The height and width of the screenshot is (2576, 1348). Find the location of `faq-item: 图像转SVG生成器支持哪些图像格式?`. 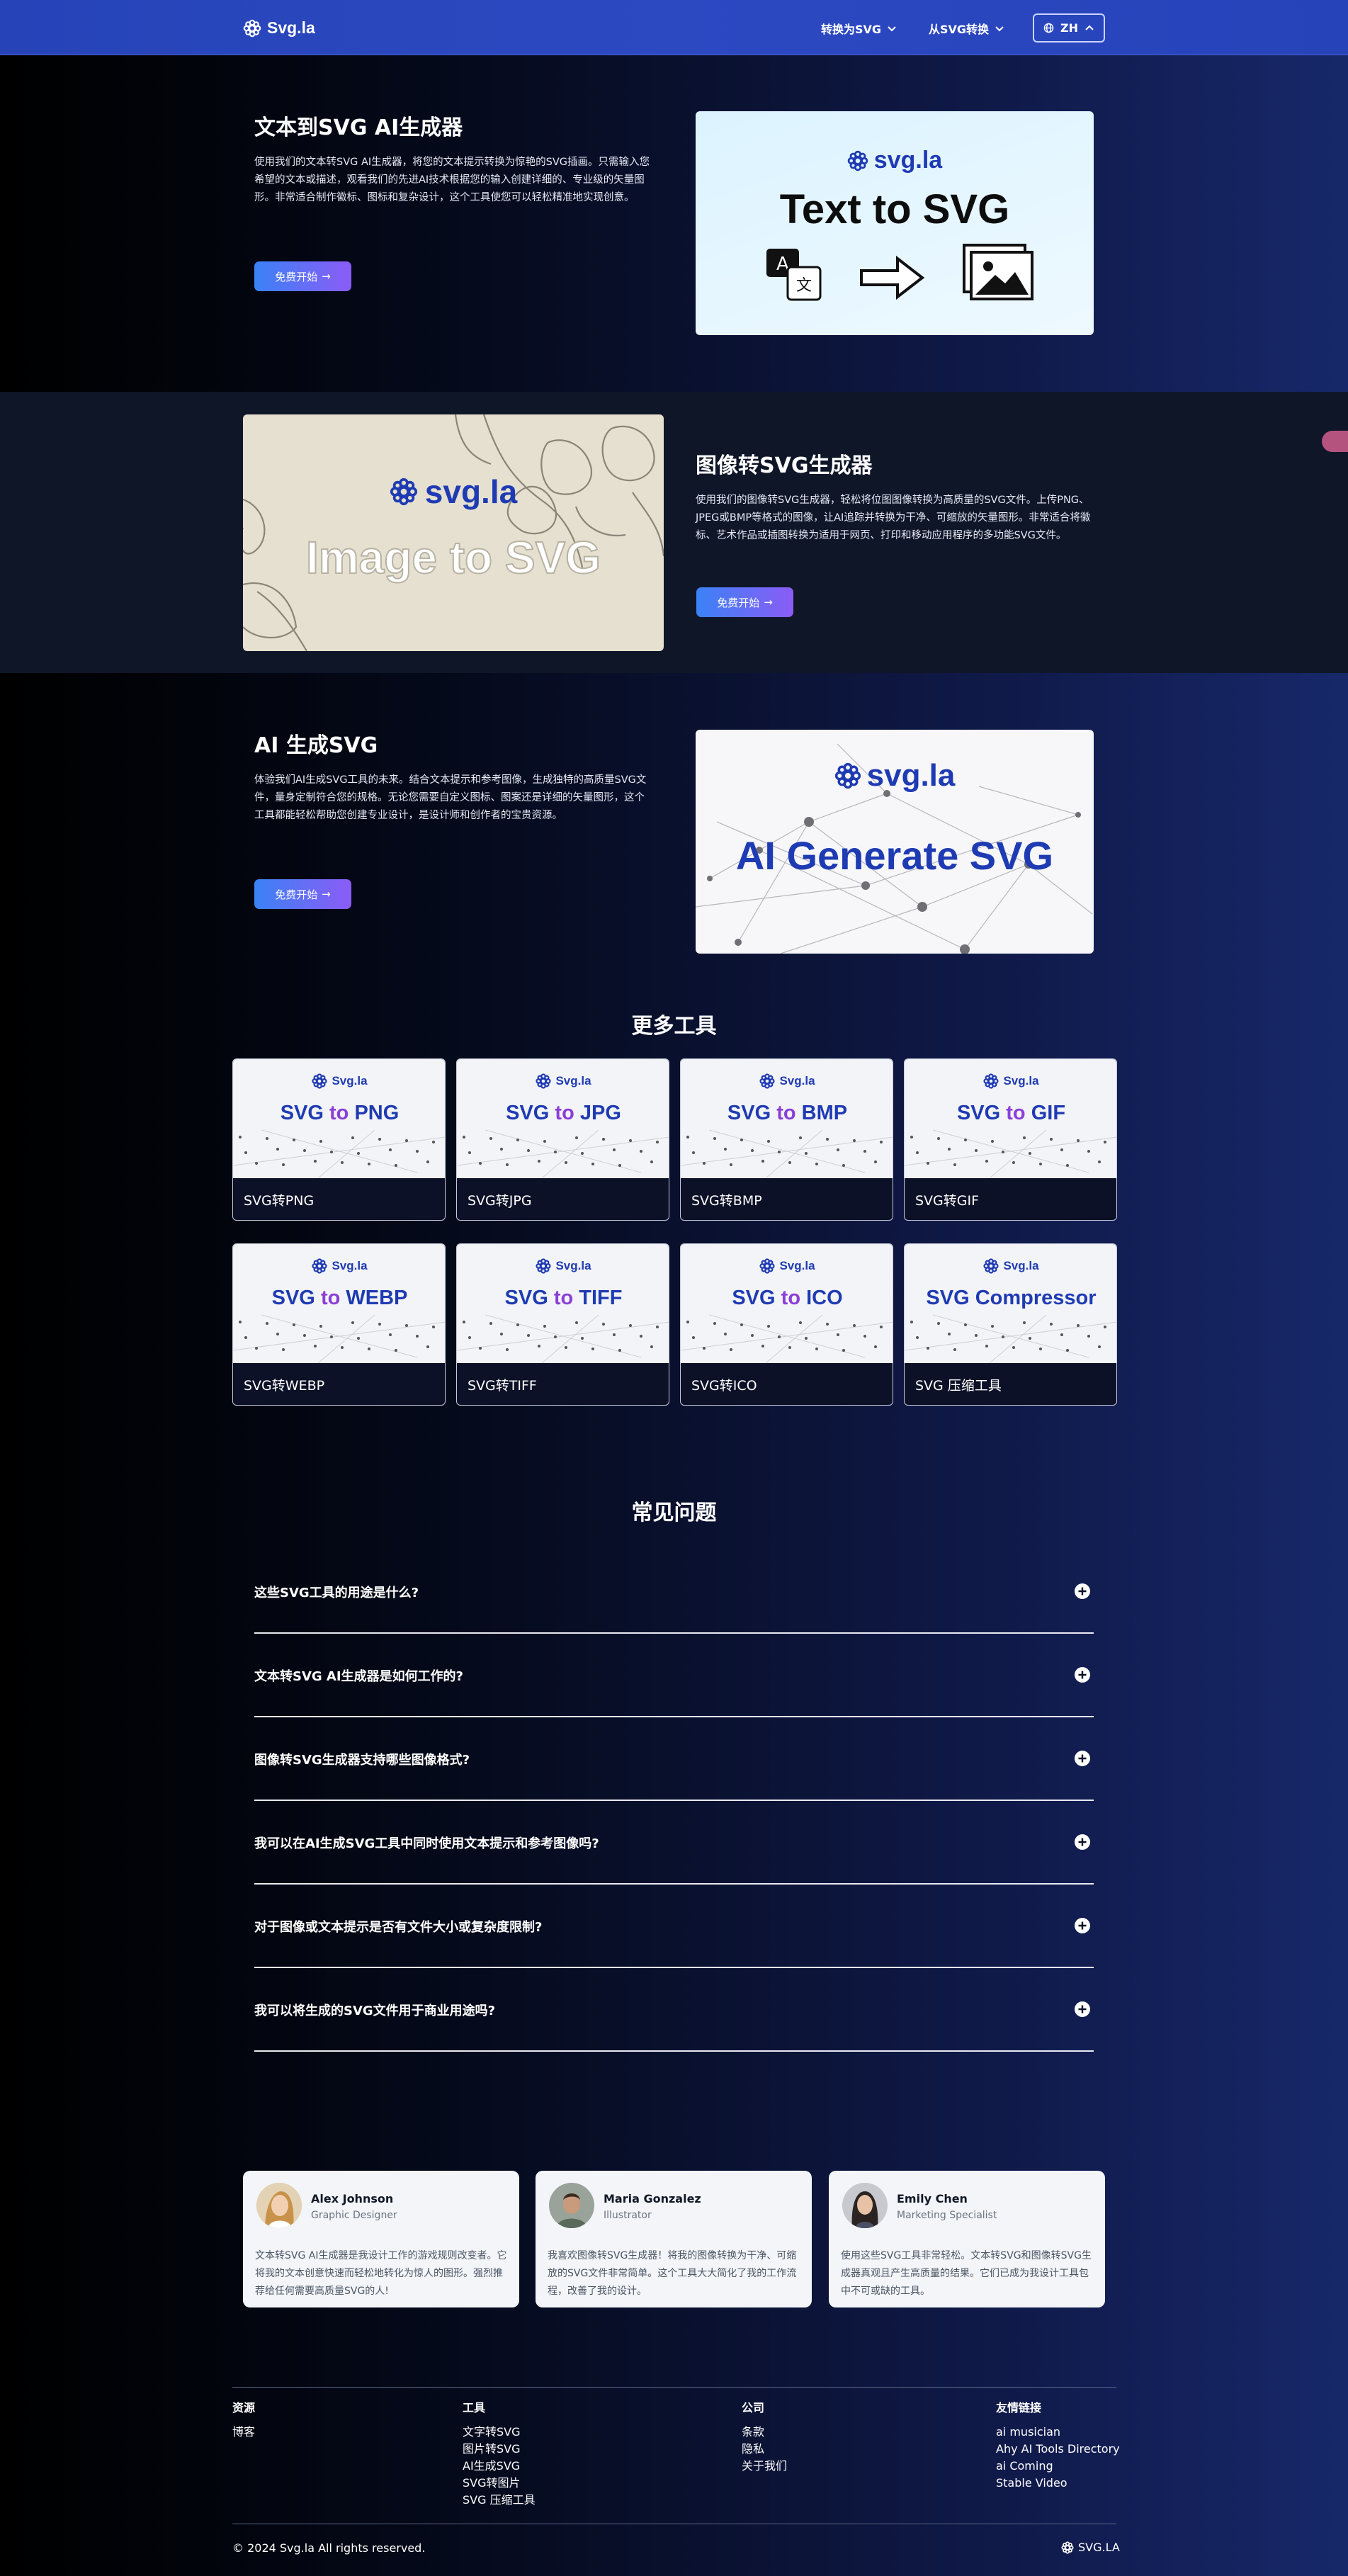

faq-item: 图像转SVG生成器支持哪些图像格式? is located at coordinates (674, 1759).